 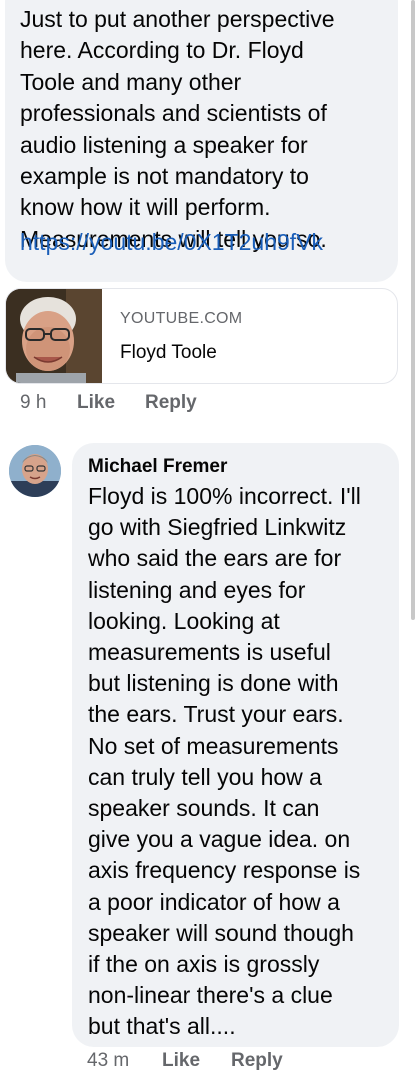 I want to click on video-thumbnail, so click(x=54, y=336).